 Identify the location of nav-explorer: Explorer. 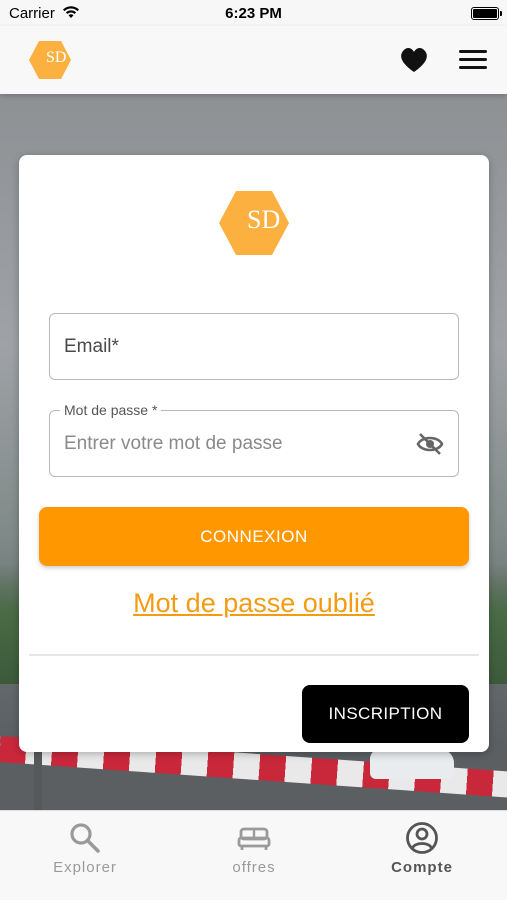
(85, 848).